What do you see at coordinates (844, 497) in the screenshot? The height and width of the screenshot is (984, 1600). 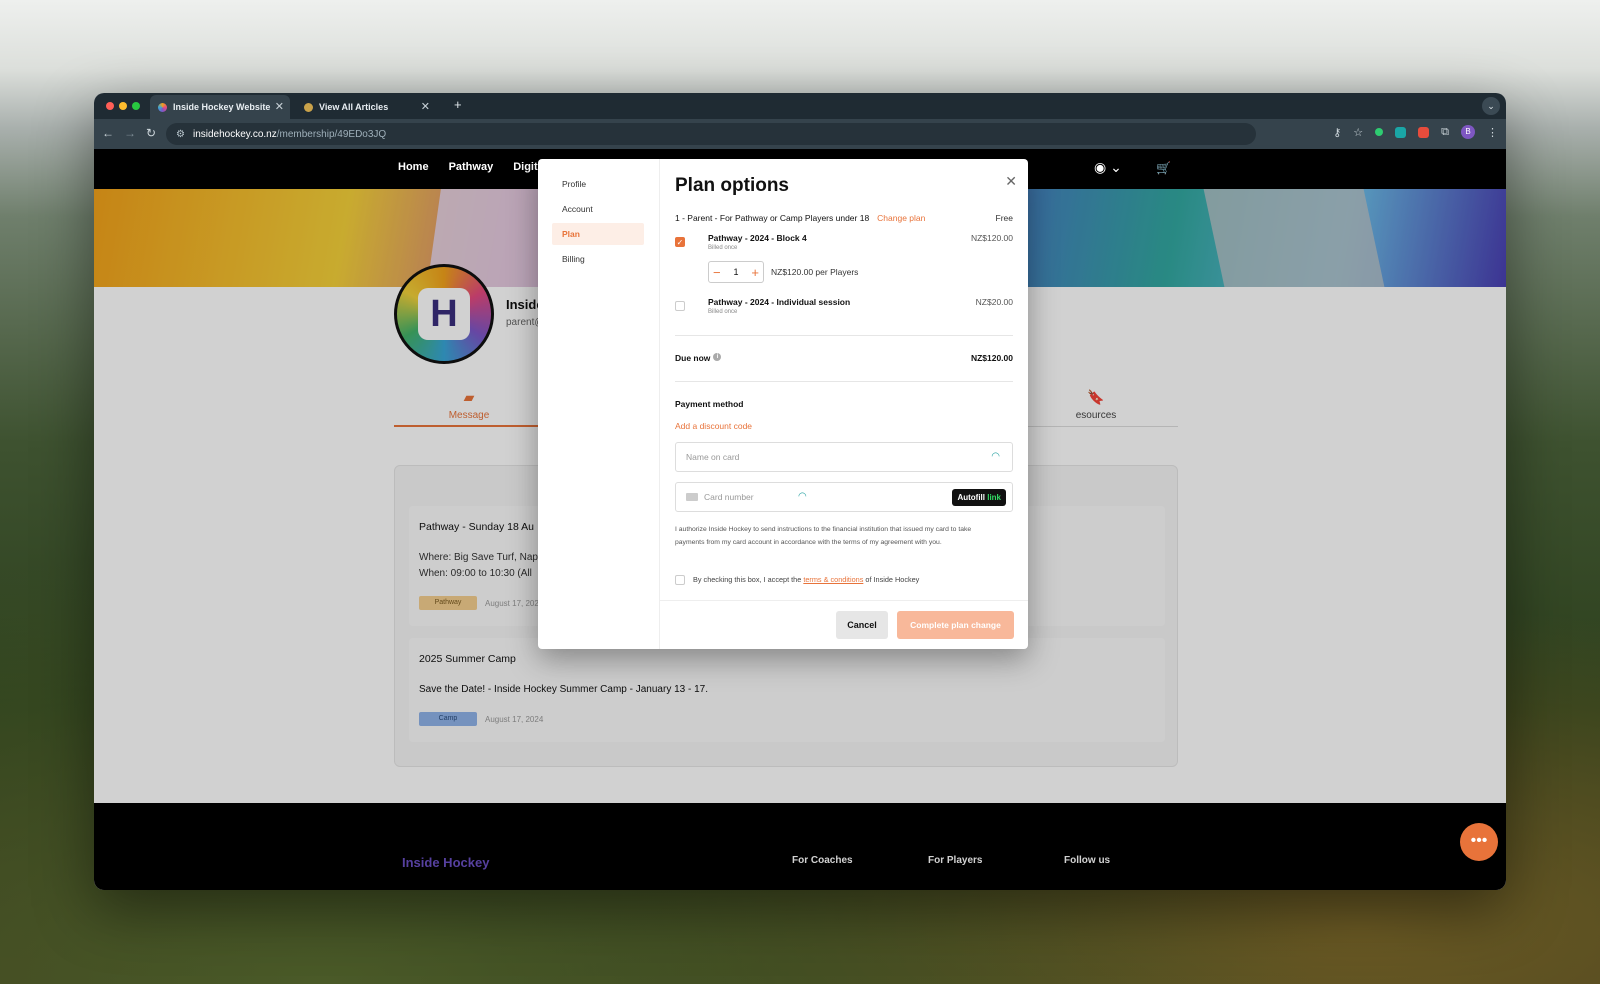 I see `card-number-field: Card number ◠ Autofill link` at bounding box center [844, 497].